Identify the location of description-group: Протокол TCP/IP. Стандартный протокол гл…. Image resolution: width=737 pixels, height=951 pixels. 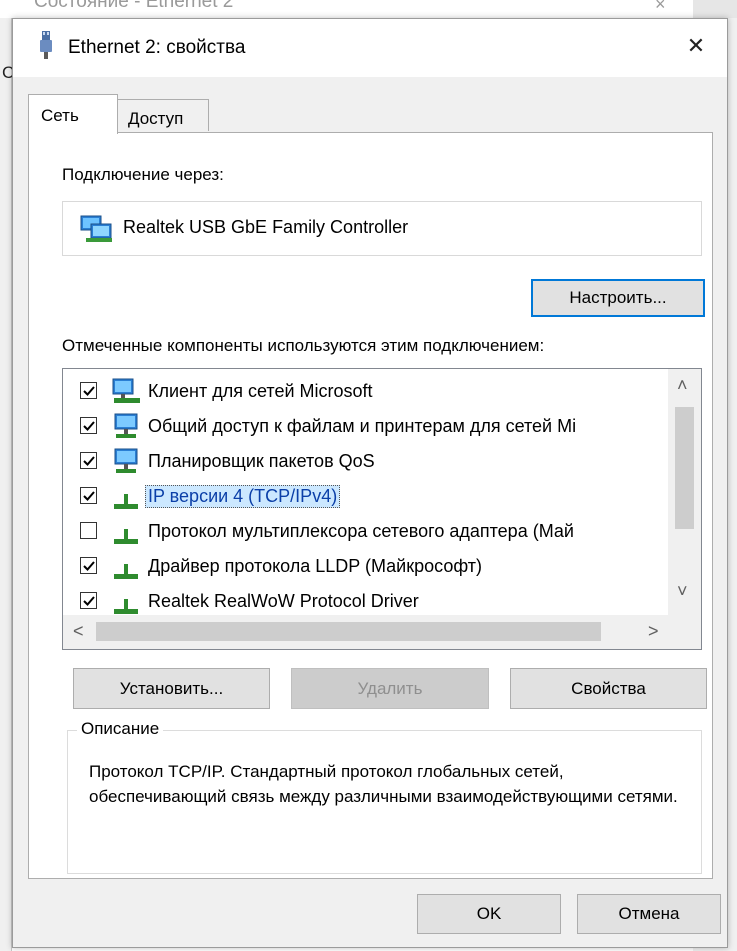
(384, 802).